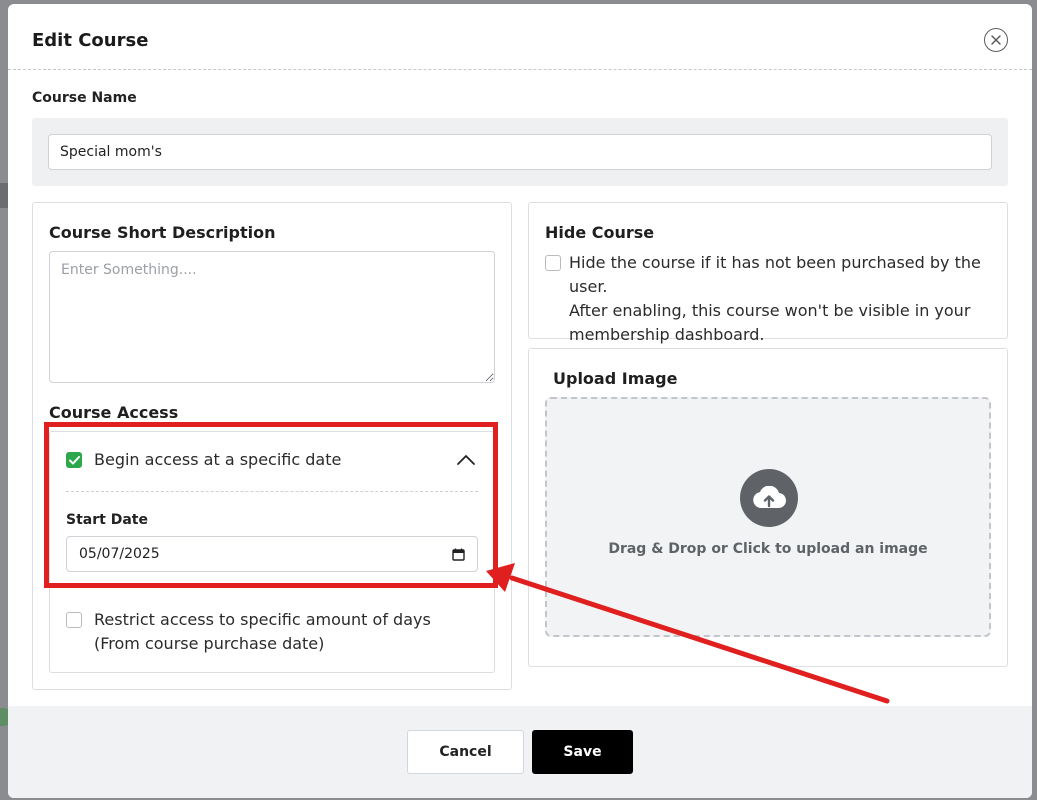 The width and height of the screenshot is (1037, 800). What do you see at coordinates (667, 334) in the screenshot?
I see `hide-course-line-3: membership dashboard.` at bounding box center [667, 334].